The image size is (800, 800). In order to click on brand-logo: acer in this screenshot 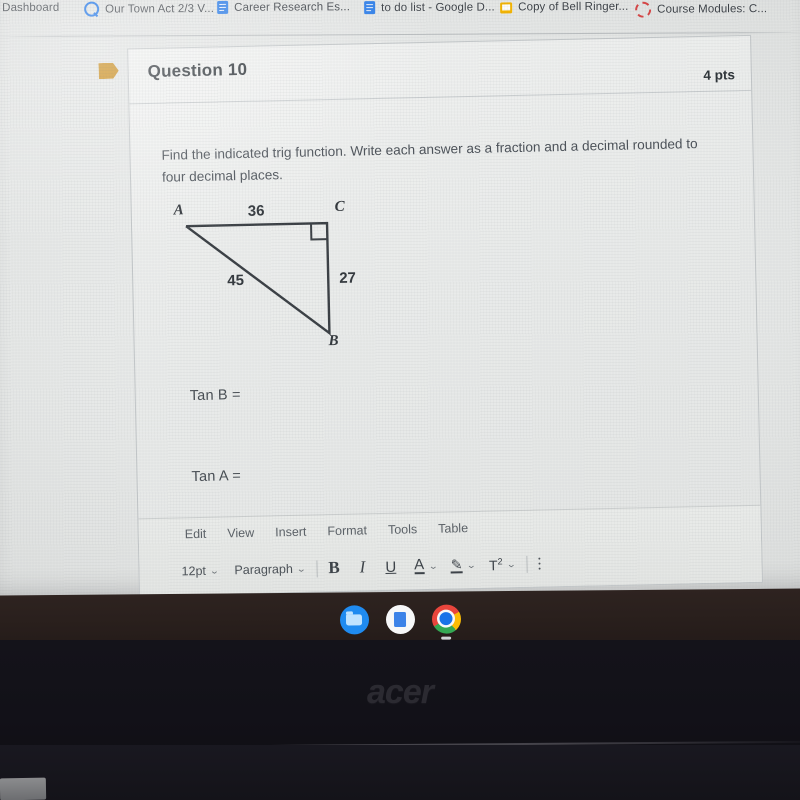, I will do `click(400, 692)`.